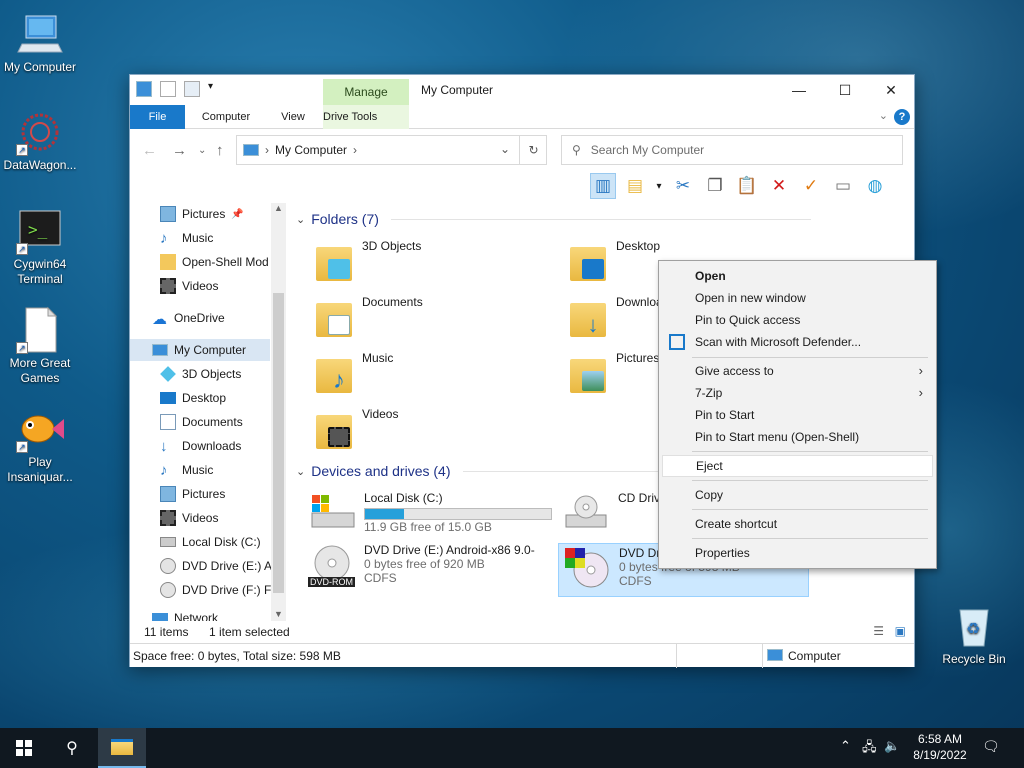 This screenshot has height=768, width=1024. Describe the element at coordinates (533, 150) in the screenshot. I see `refresh-button: ↻` at that location.